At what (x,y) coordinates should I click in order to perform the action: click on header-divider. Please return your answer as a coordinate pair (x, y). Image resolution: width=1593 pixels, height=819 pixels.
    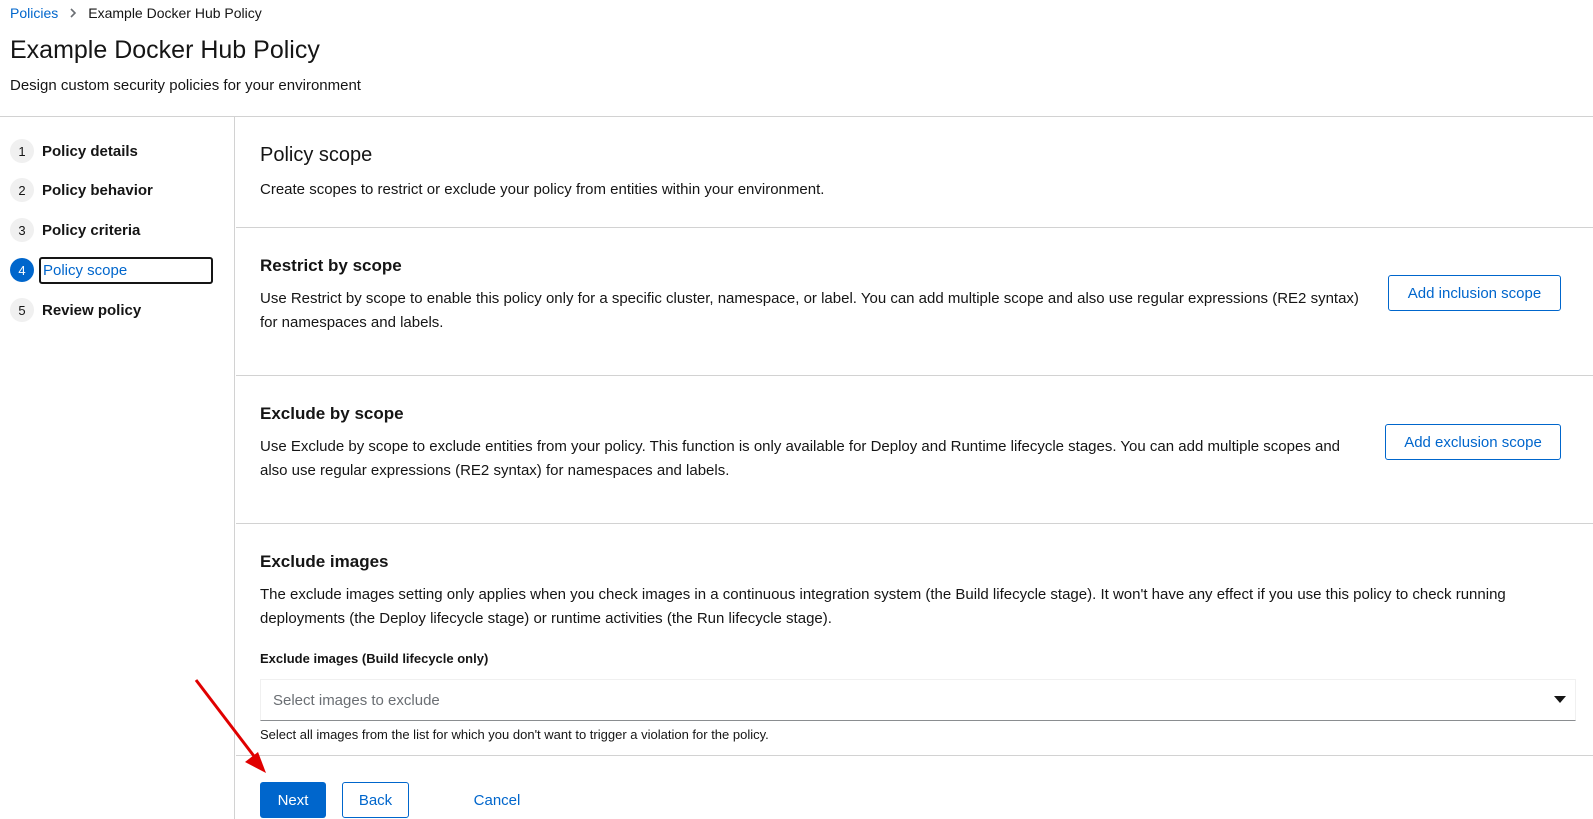
    Looking at the image, I should click on (796, 116).